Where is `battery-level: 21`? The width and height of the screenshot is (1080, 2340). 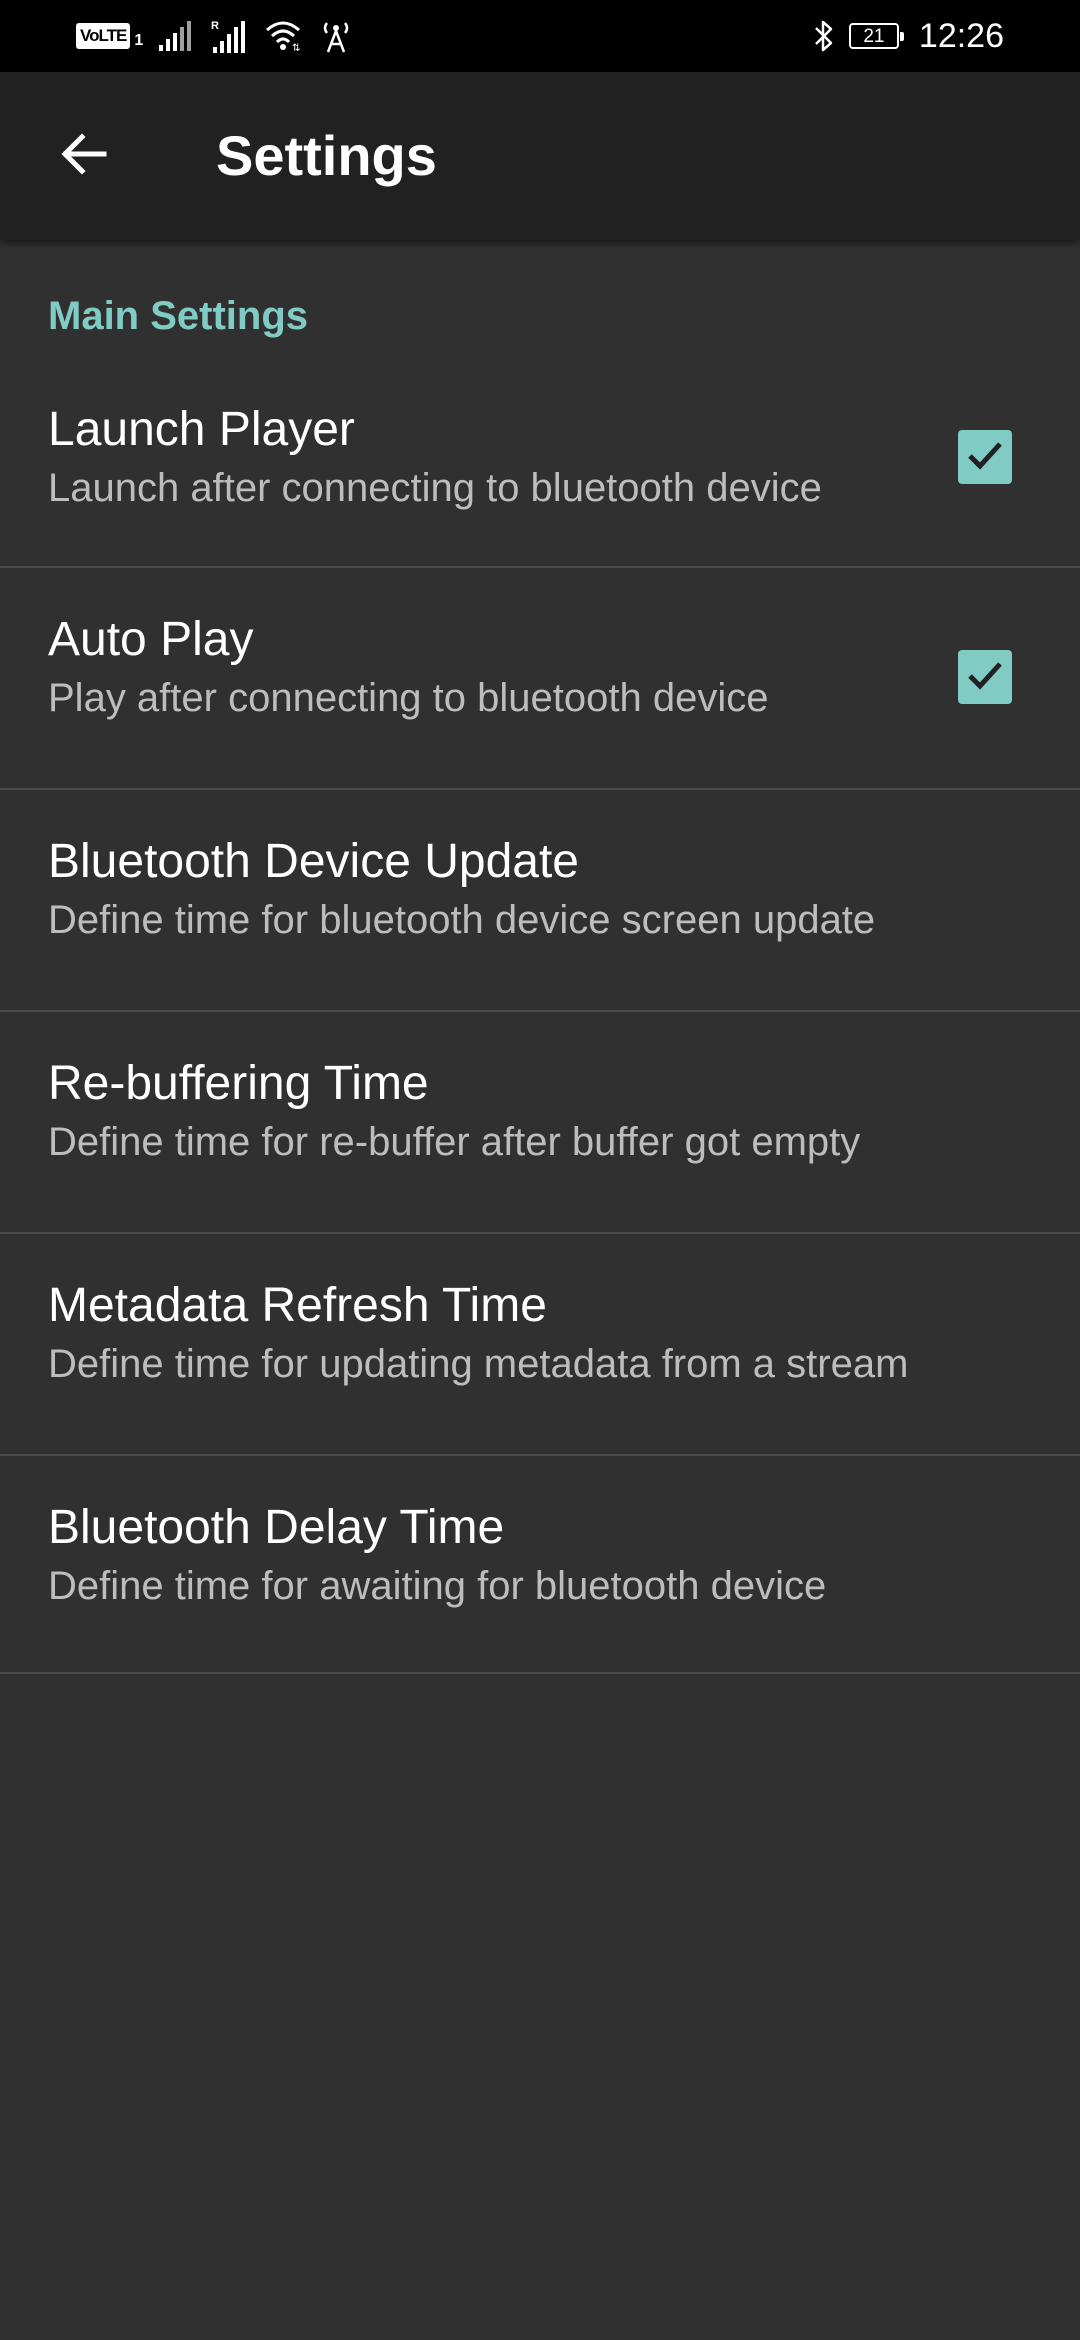
battery-level: 21 is located at coordinates (874, 36).